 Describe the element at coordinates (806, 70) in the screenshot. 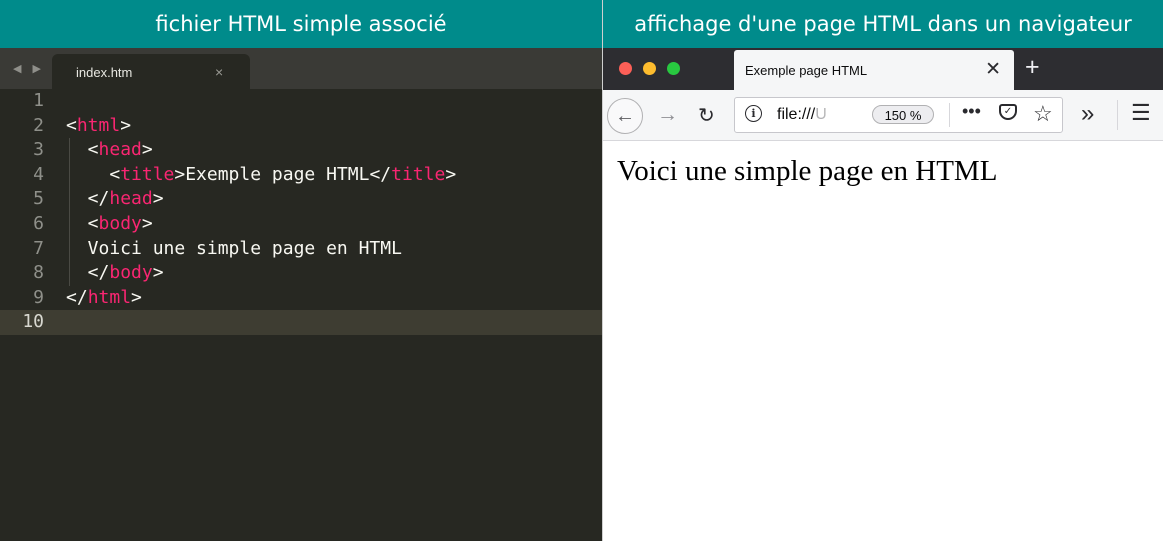

I see `browser-tab-title: Exemple page HTML` at that location.